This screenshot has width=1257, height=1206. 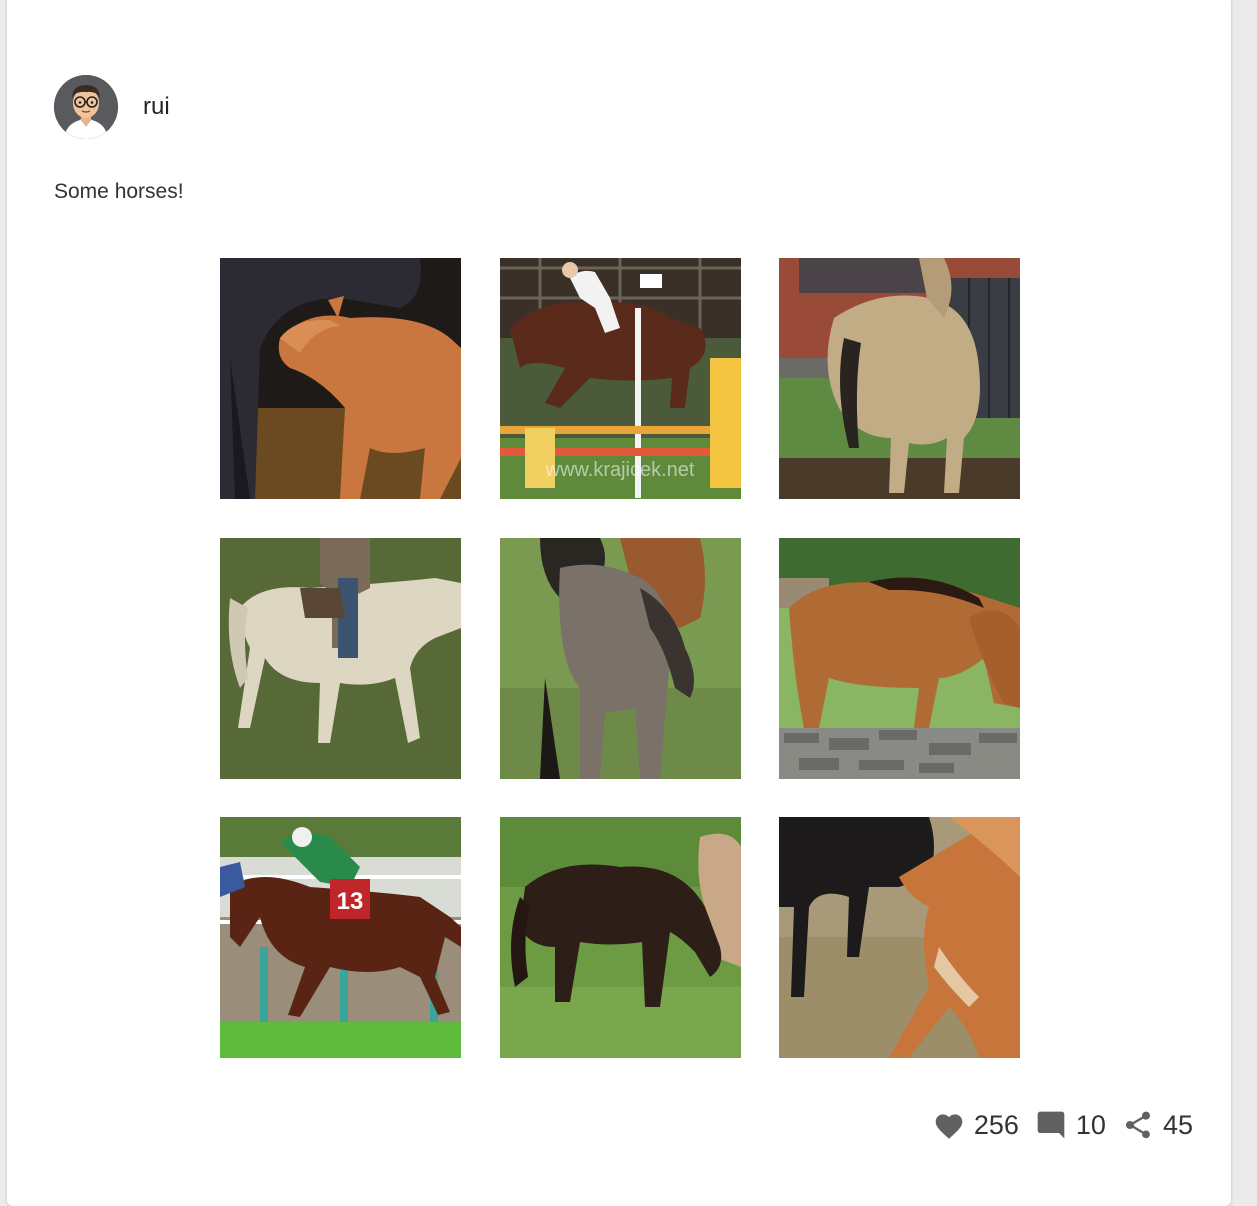 I want to click on svg-text: www.krajicek.net, so click(x=619, y=470).